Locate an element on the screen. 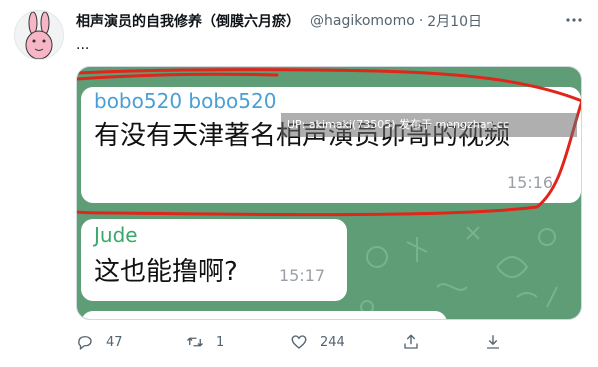 The image size is (598, 367). avatar is located at coordinates (39, 35).